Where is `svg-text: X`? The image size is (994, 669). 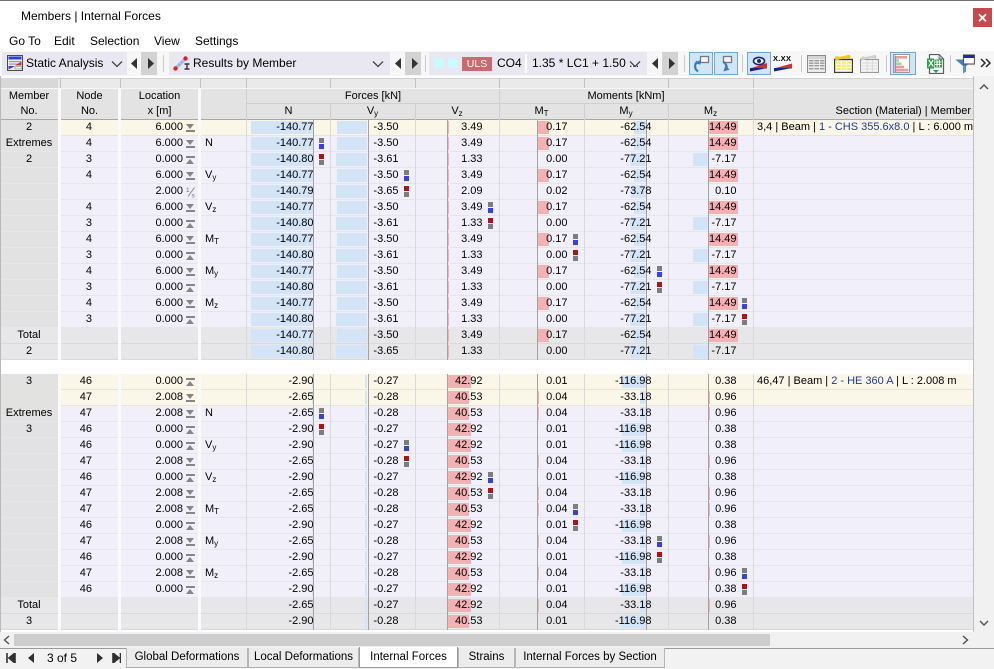
svg-text: X is located at coordinates (931, 64).